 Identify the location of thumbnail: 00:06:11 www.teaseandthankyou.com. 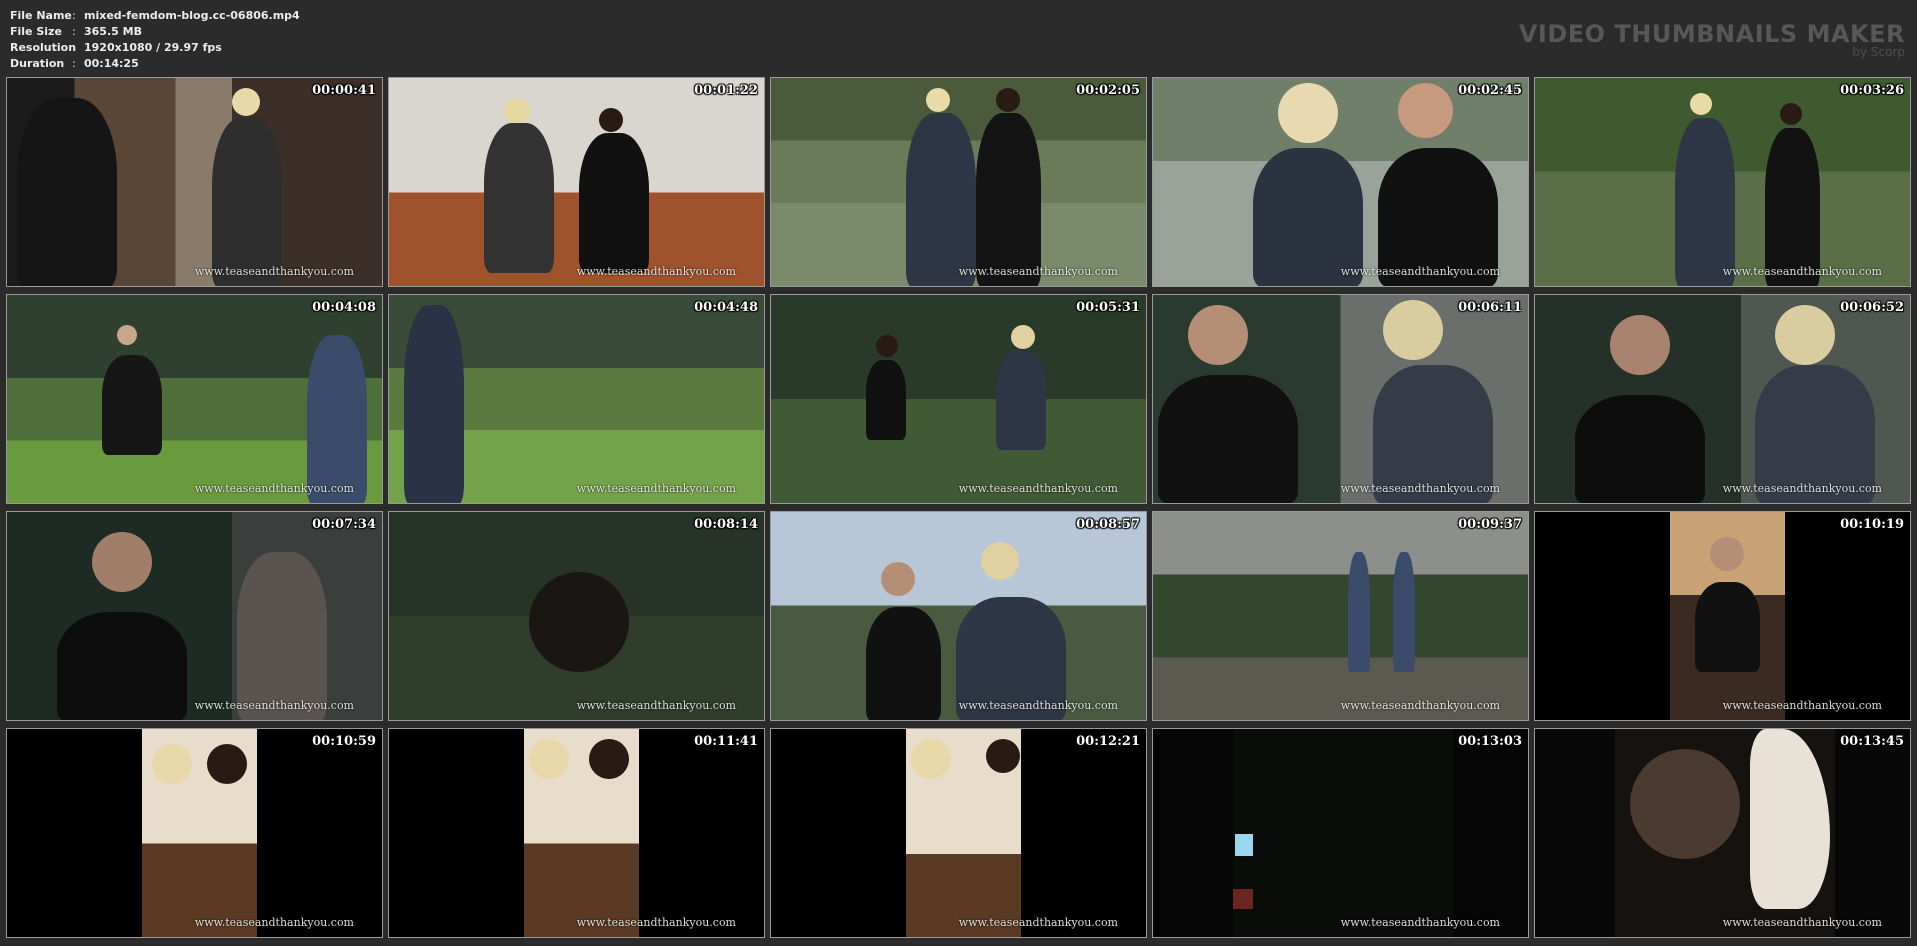
(1340, 399).